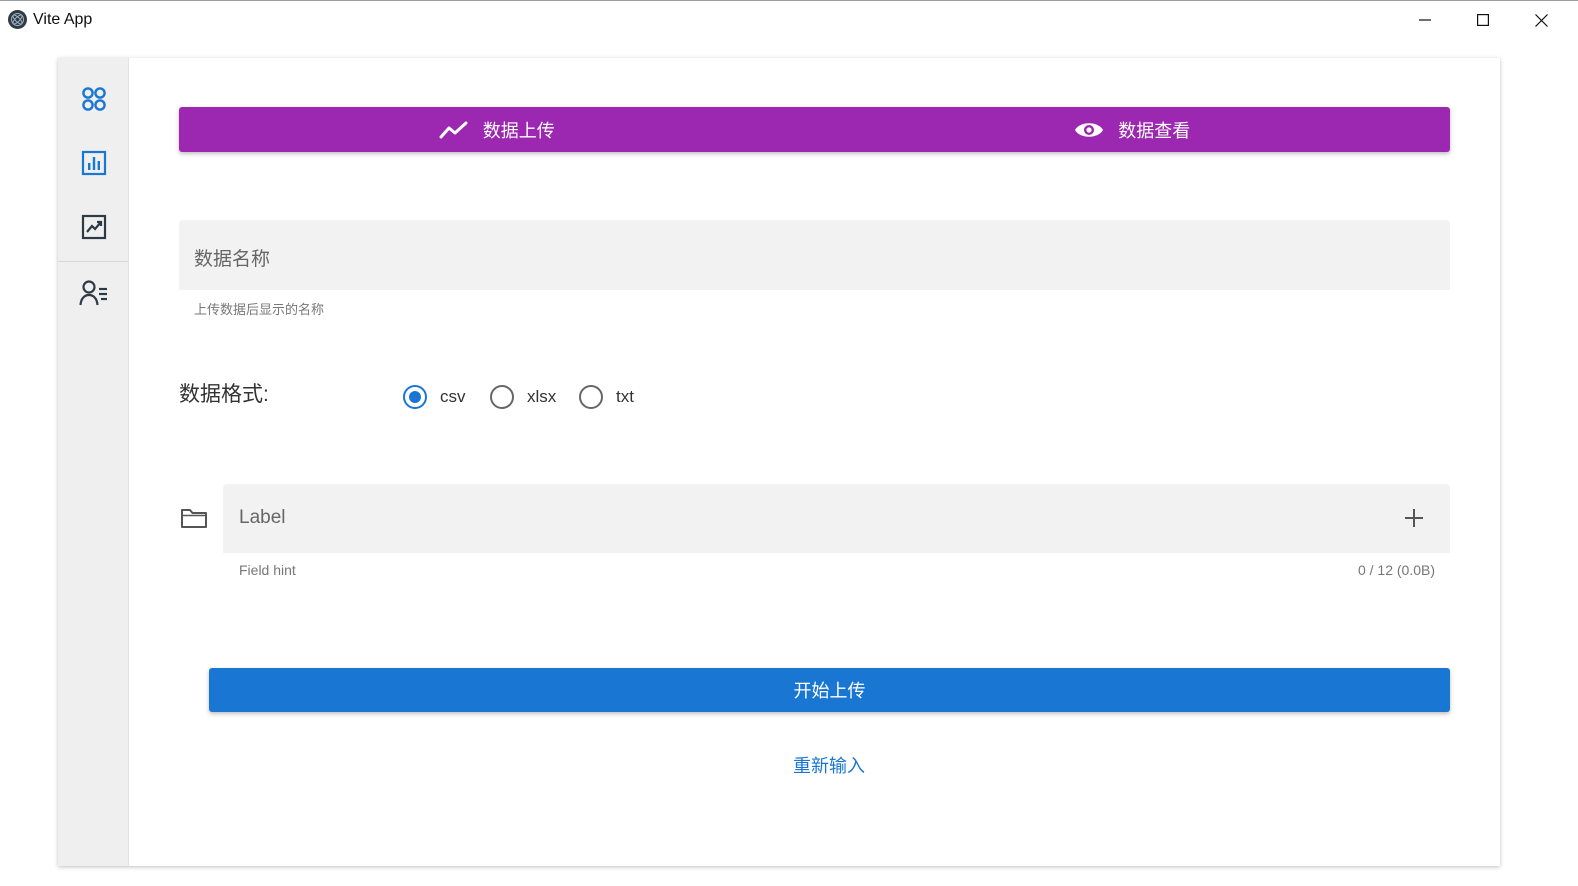 Image resolution: width=1578 pixels, height=886 pixels. Describe the element at coordinates (415, 397) in the screenshot. I see `radio-checked-icon` at that location.